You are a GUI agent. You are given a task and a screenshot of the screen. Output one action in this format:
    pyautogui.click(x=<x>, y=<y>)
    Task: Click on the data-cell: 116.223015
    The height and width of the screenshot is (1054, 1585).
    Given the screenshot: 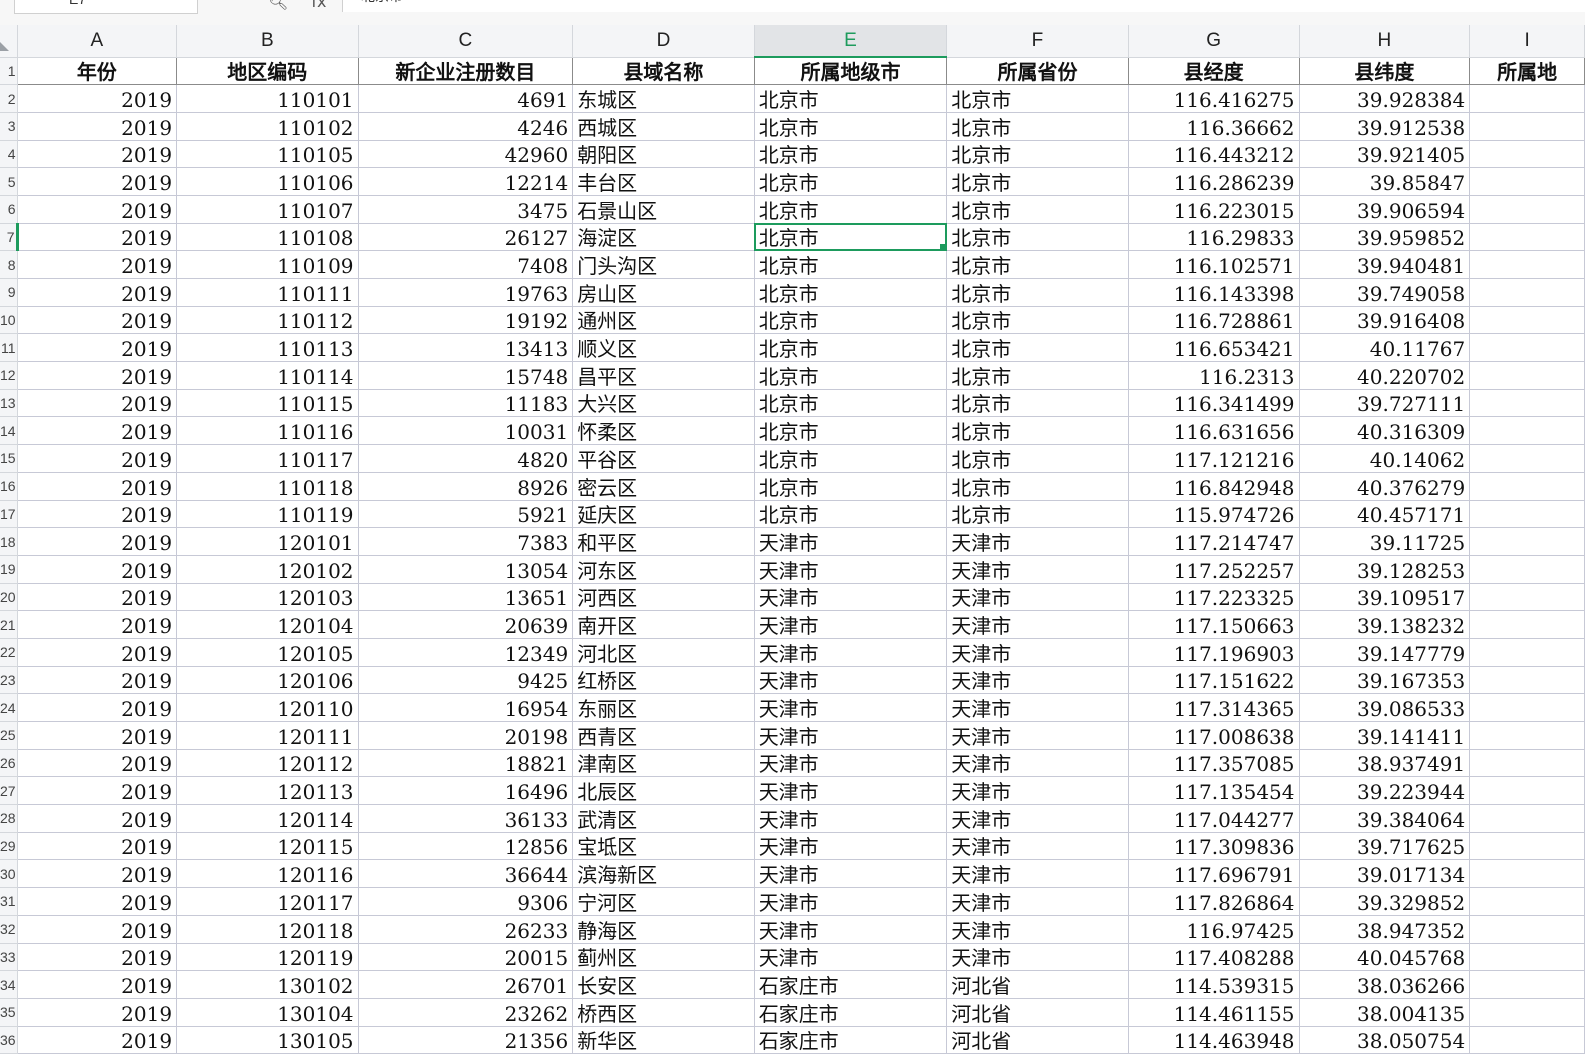 What is the action you would take?
    pyautogui.click(x=1214, y=209)
    